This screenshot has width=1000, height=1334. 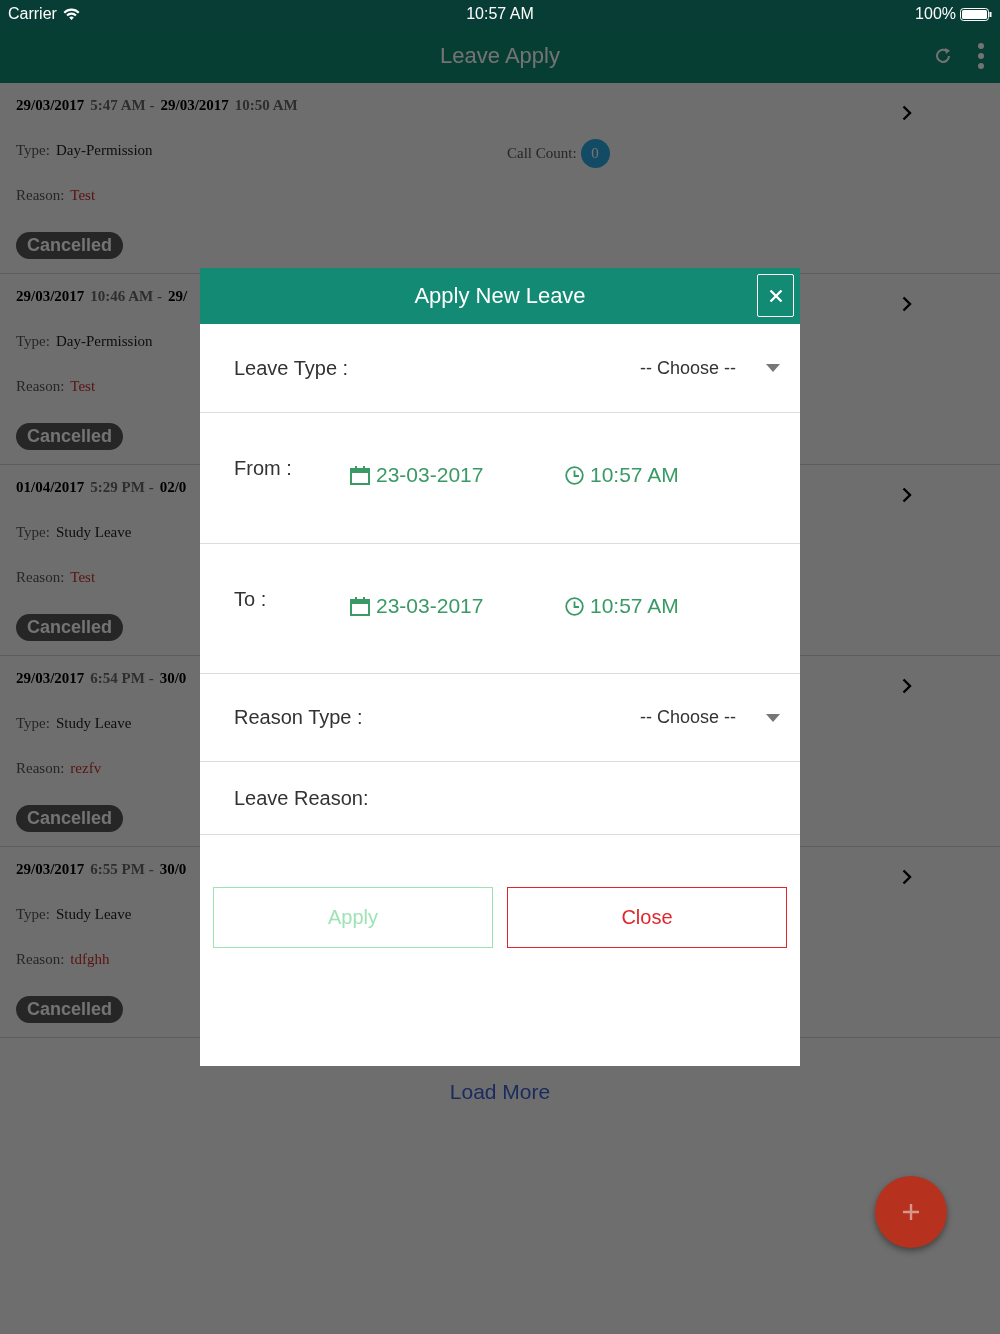 I want to click on plus-icon, so click(x=911, y=1212).